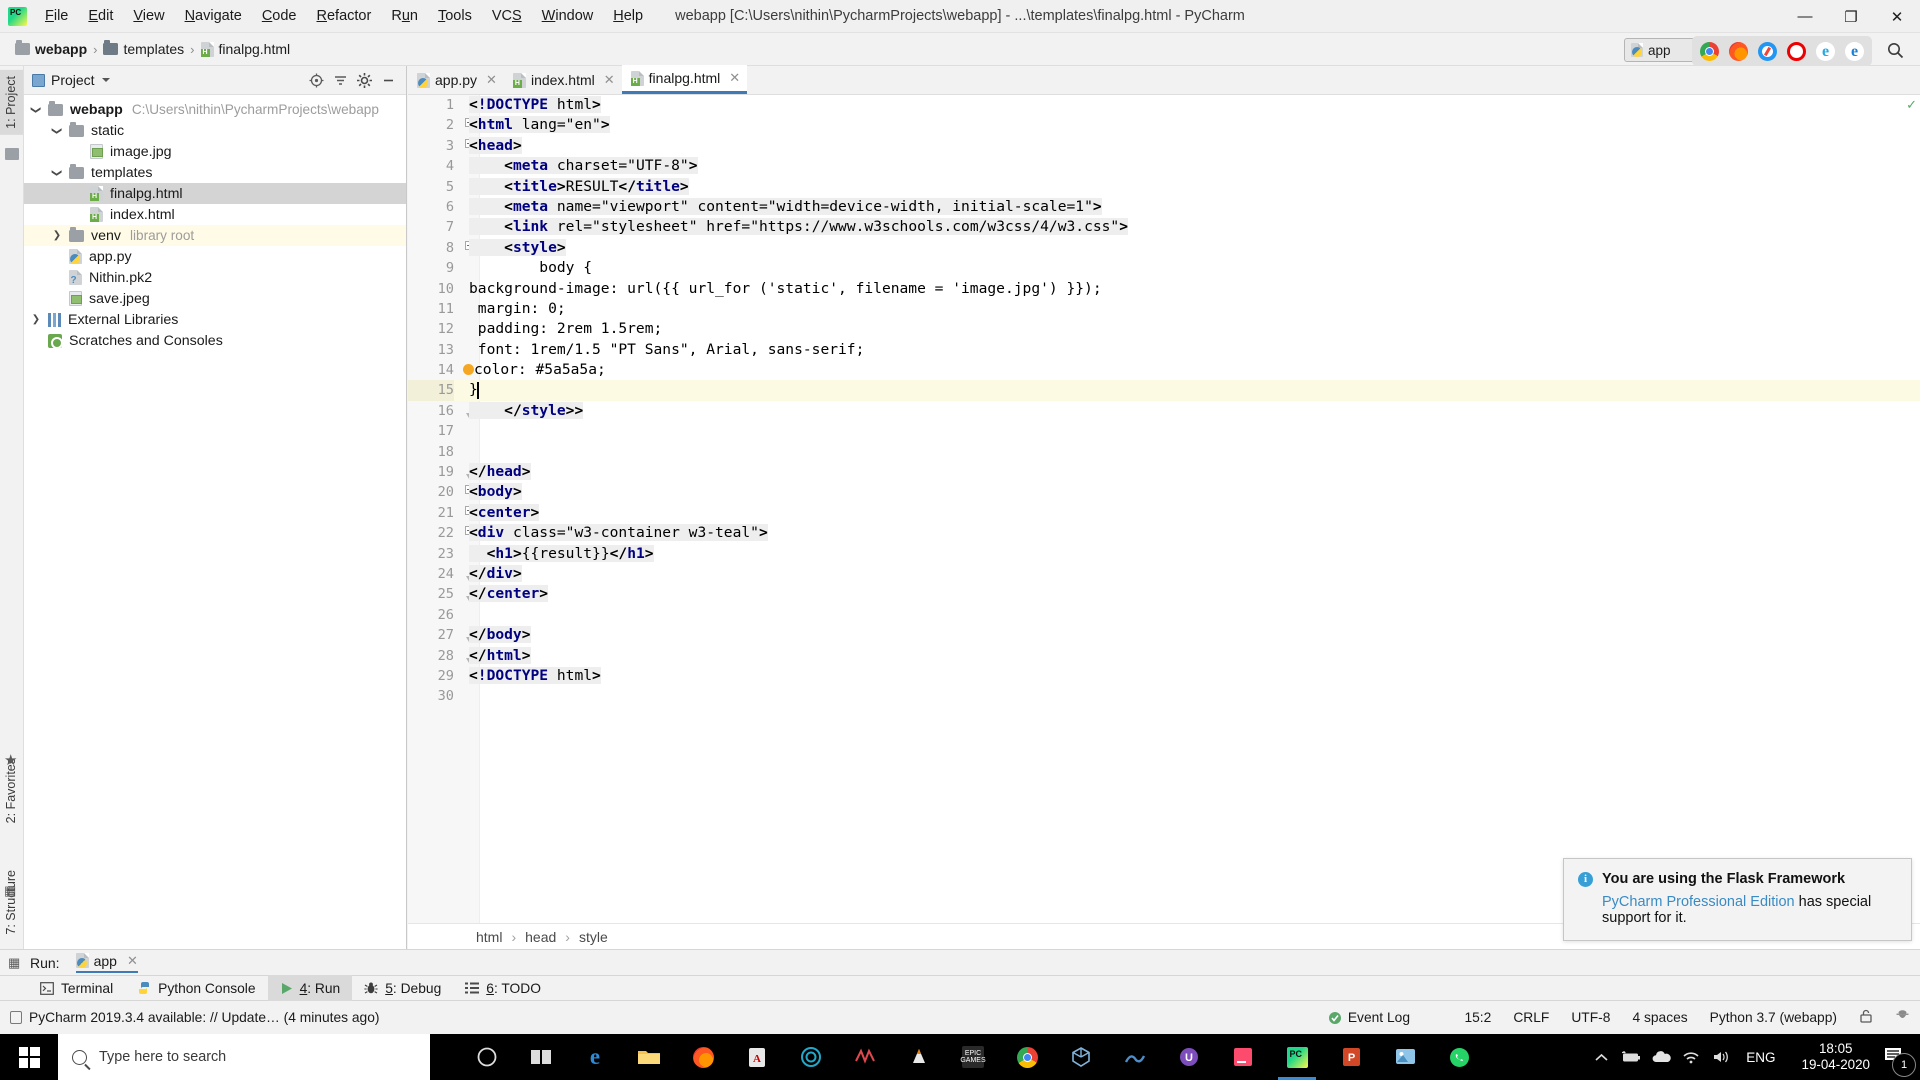  Describe the element at coordinates (279, 16) in the screenshot. I see `menu-code: Code` at that location.